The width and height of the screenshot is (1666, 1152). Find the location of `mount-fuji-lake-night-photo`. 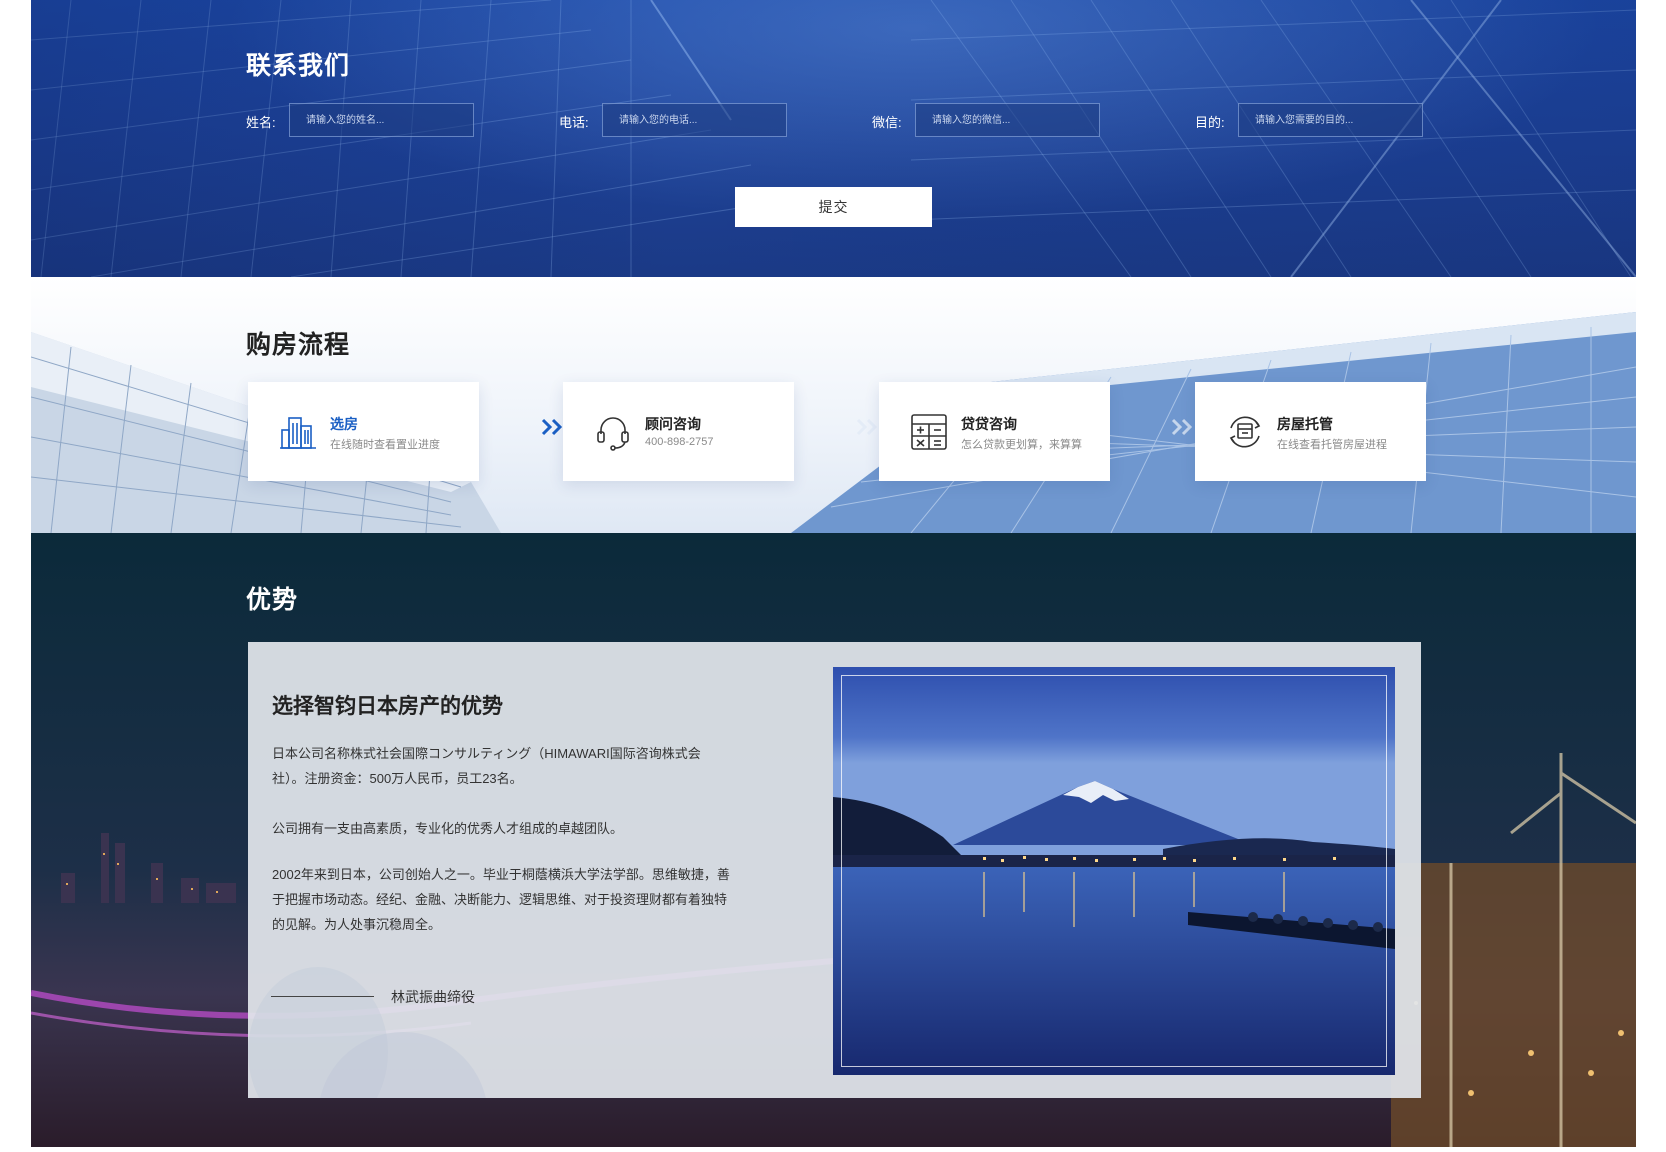

mount-fuji-lake-night-photo is located at coordinates (1114, 871).